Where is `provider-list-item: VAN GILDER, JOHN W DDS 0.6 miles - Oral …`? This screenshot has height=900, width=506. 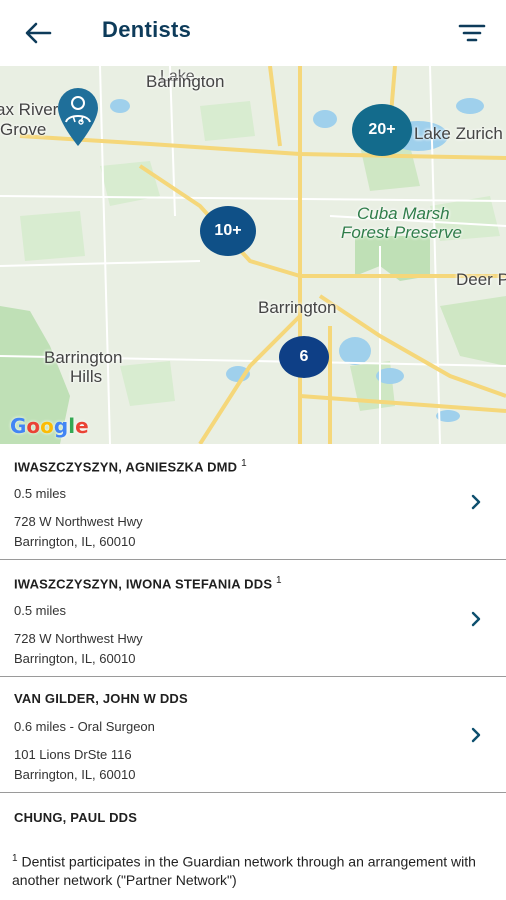 provider-list-item: VAN GILDER, JOHN W DDS 0.6 miles - Oral … is located at coordinates (253, 735).